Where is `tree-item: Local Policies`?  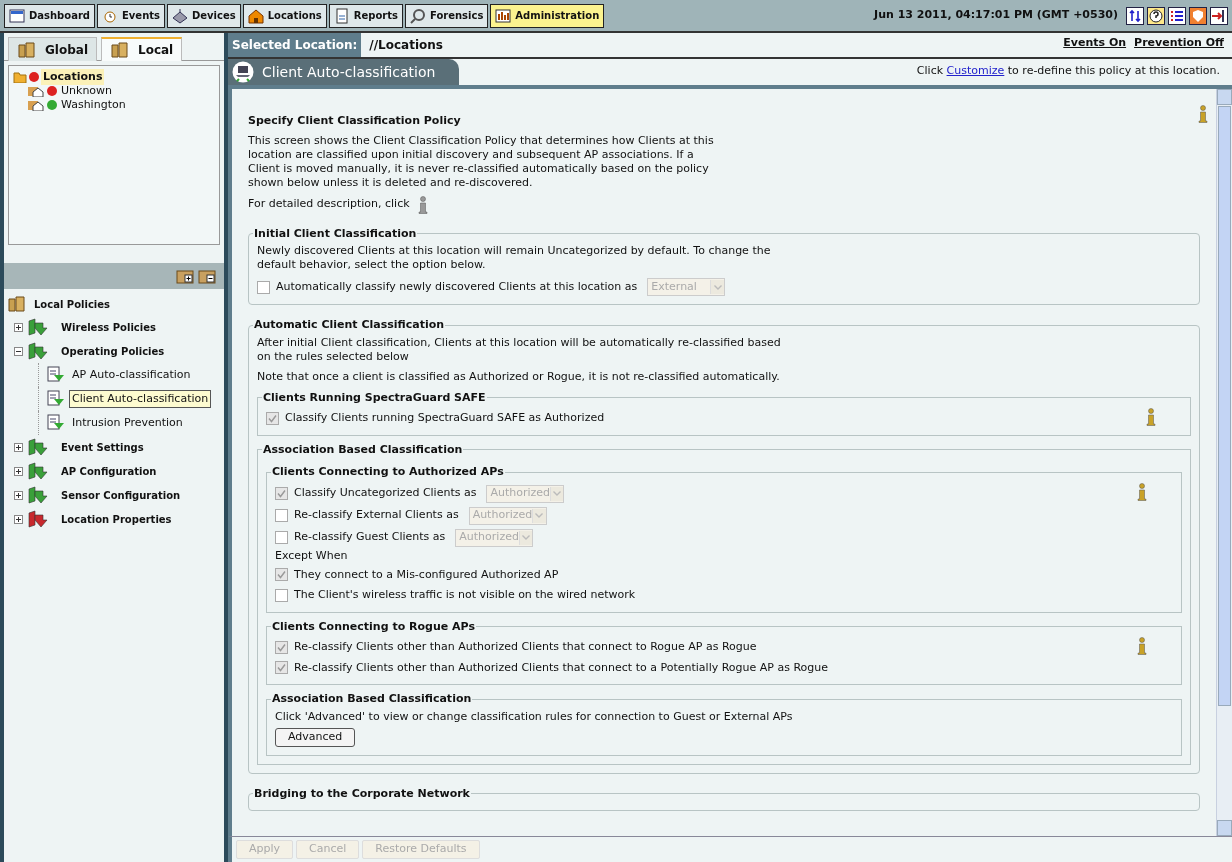 tree-item: Local Policies is located at coordinates (72, 304).